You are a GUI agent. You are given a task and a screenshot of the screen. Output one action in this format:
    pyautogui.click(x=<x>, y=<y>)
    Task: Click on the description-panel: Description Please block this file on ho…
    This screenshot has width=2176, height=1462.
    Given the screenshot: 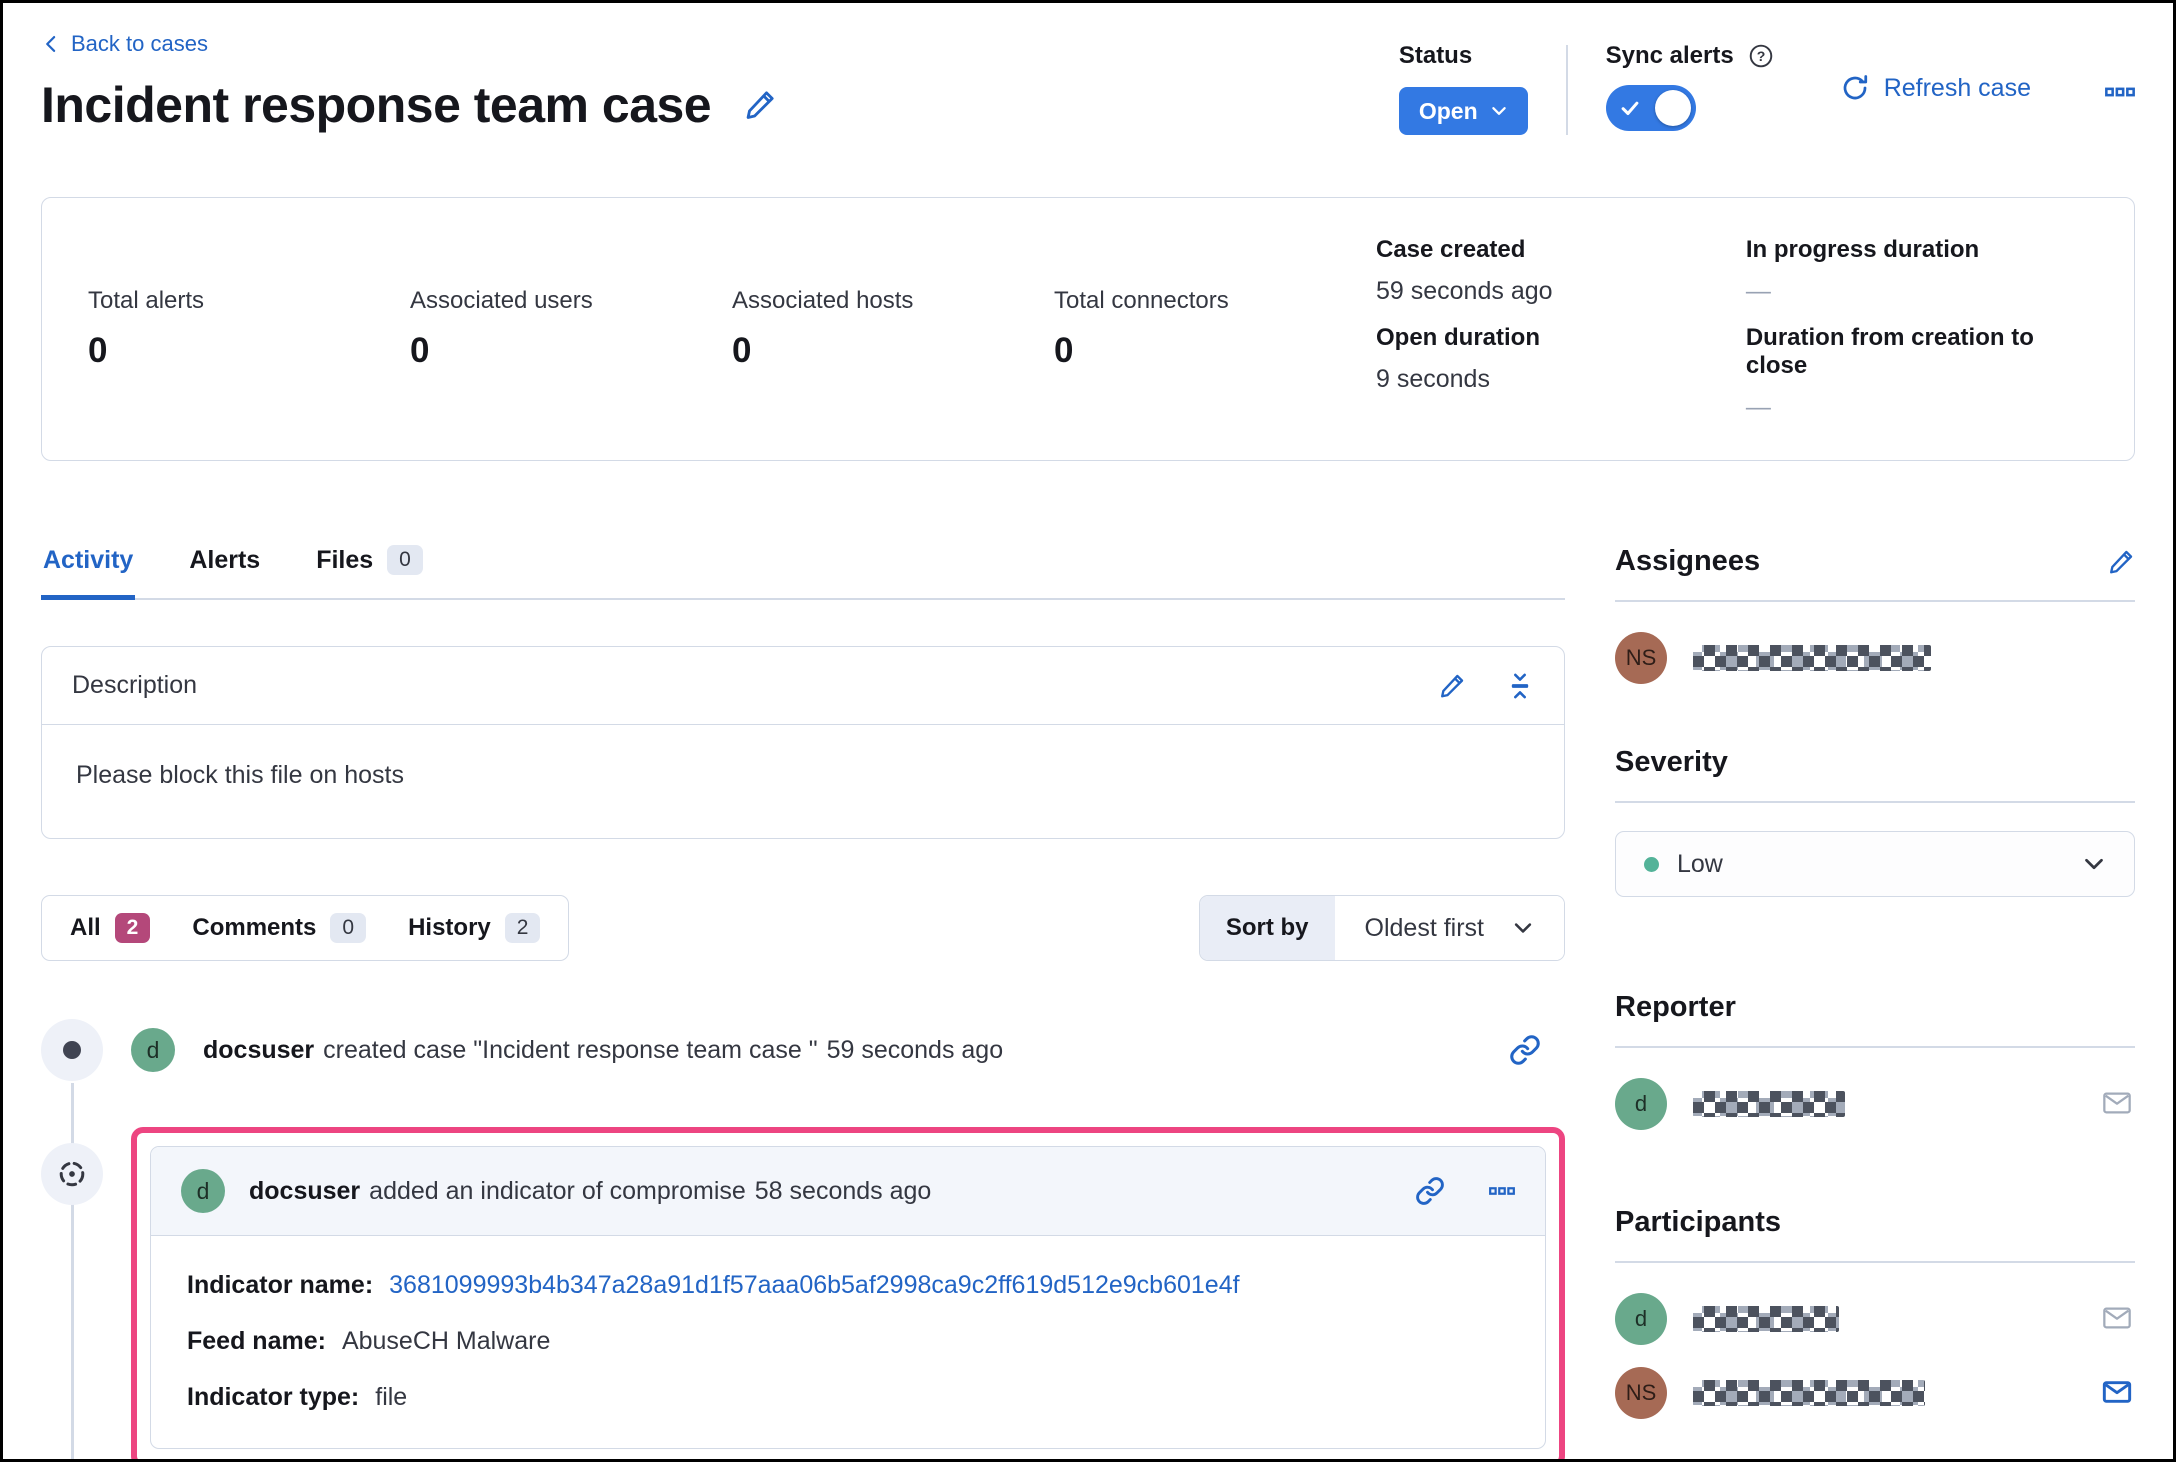 What is the action you would take?
    pyautogui.click(x=803, y=742)
    